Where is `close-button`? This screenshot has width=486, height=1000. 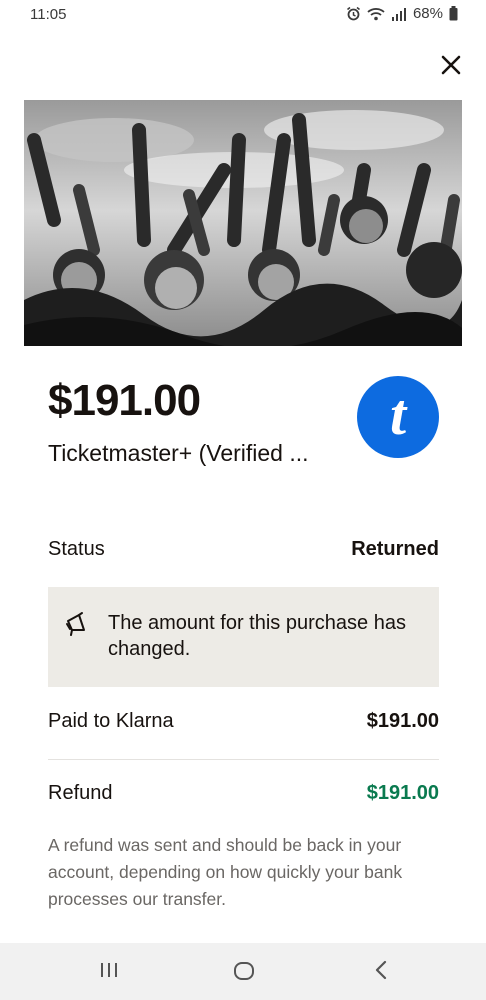
close-button is located at coordinates (451, 65).